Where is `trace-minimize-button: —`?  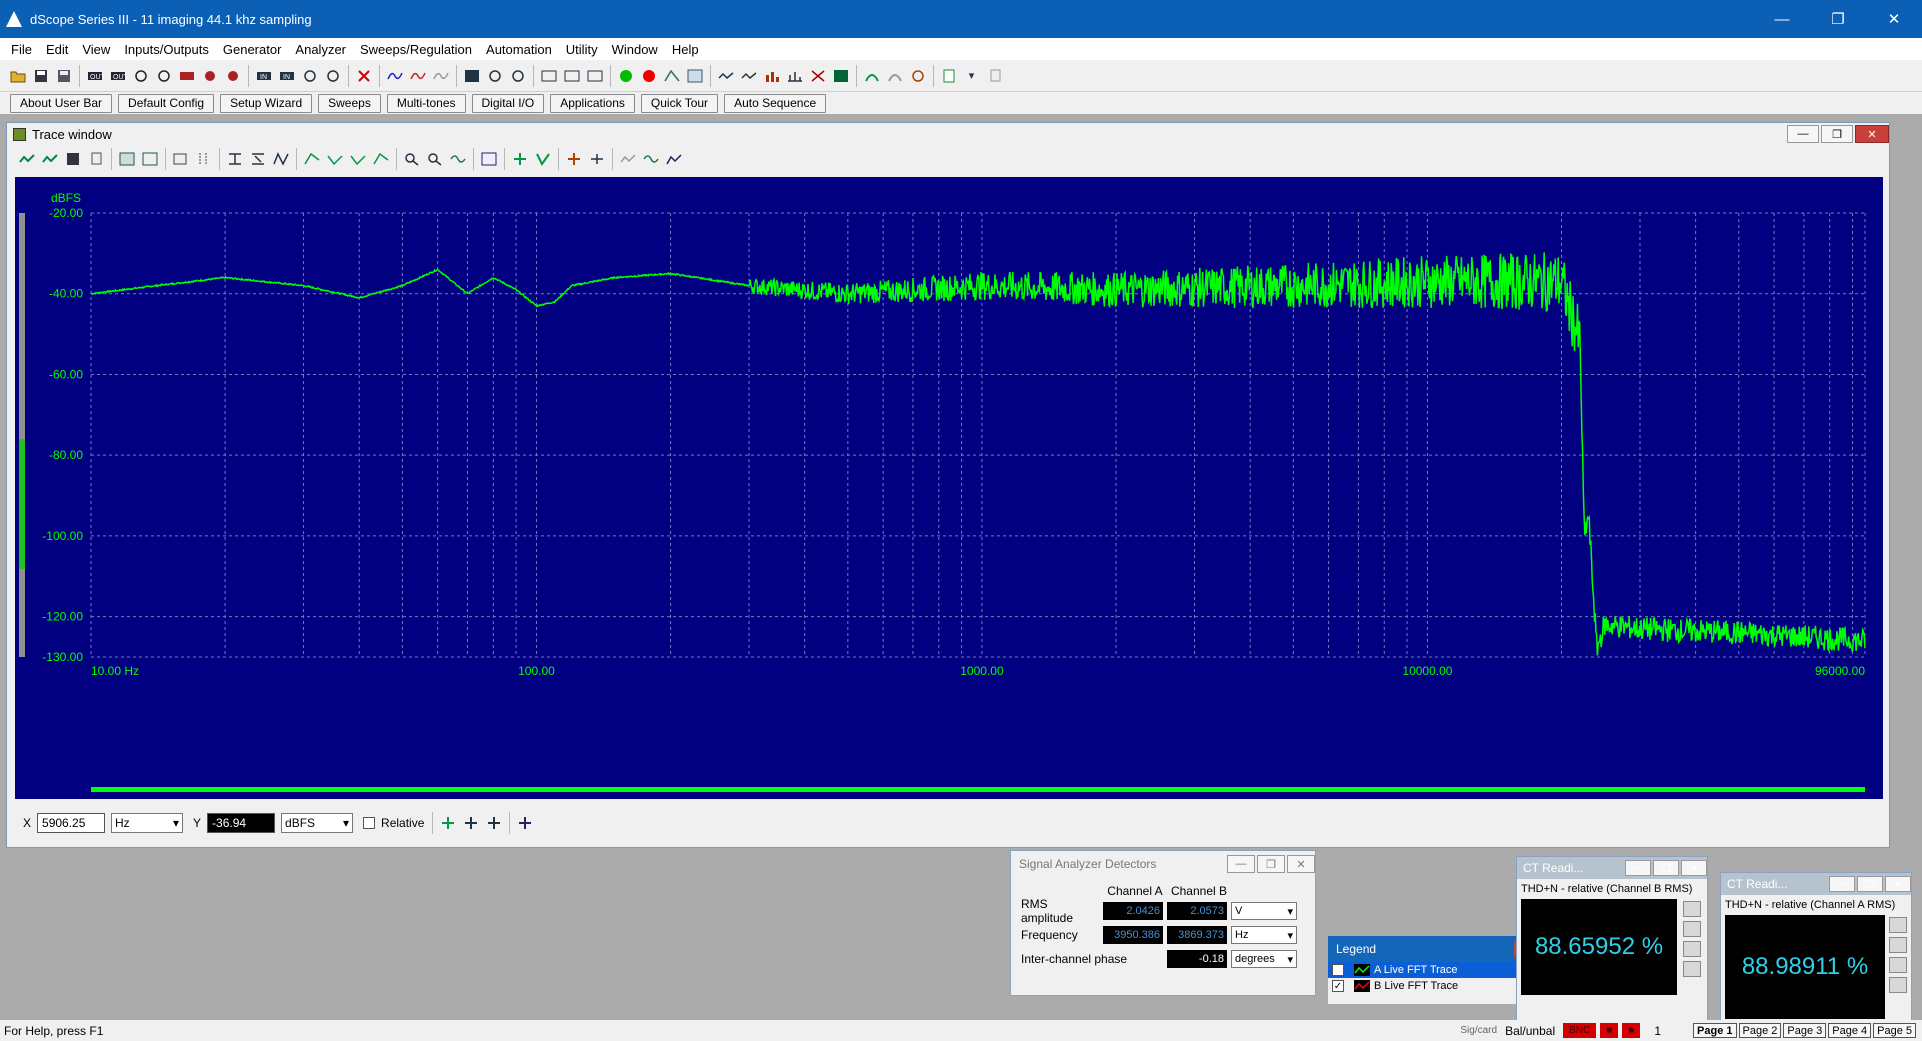
trace-minimize-button: — is located at coordinates (1803, 134).